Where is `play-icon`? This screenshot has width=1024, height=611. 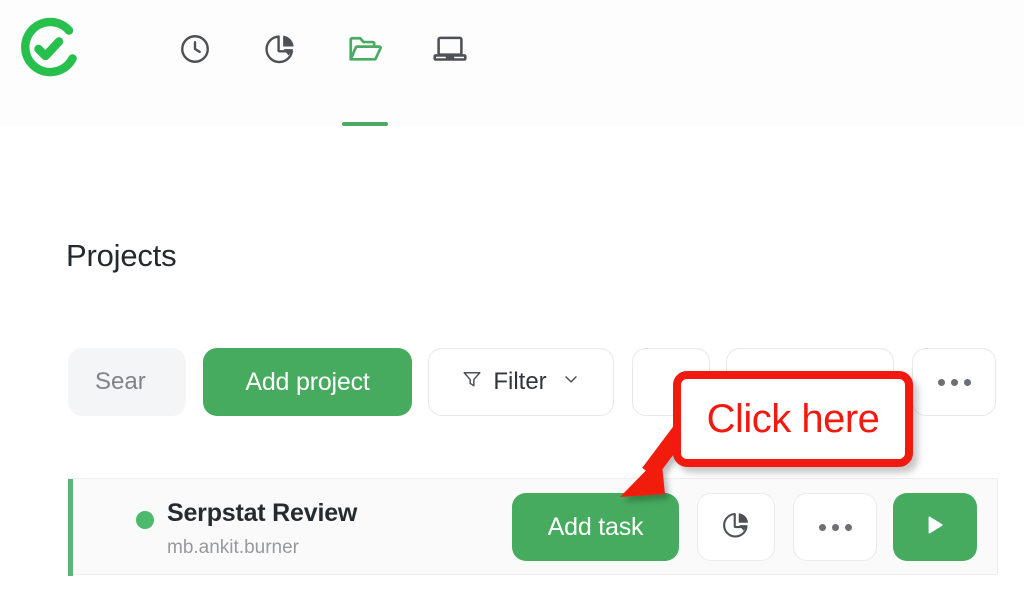 play-icon is located at coordinates (935, 527).